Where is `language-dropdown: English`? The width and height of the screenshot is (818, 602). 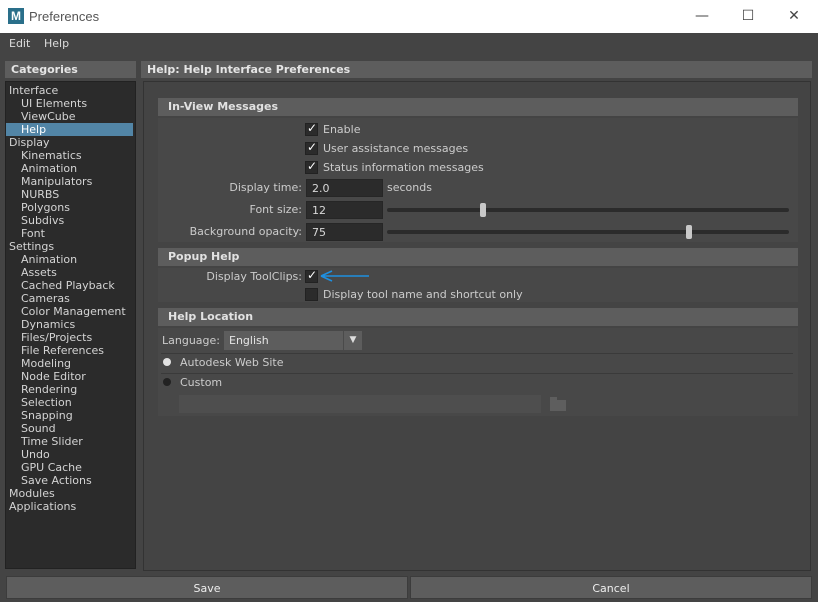 language-dropdown: English is located at coordinates (283, 340).